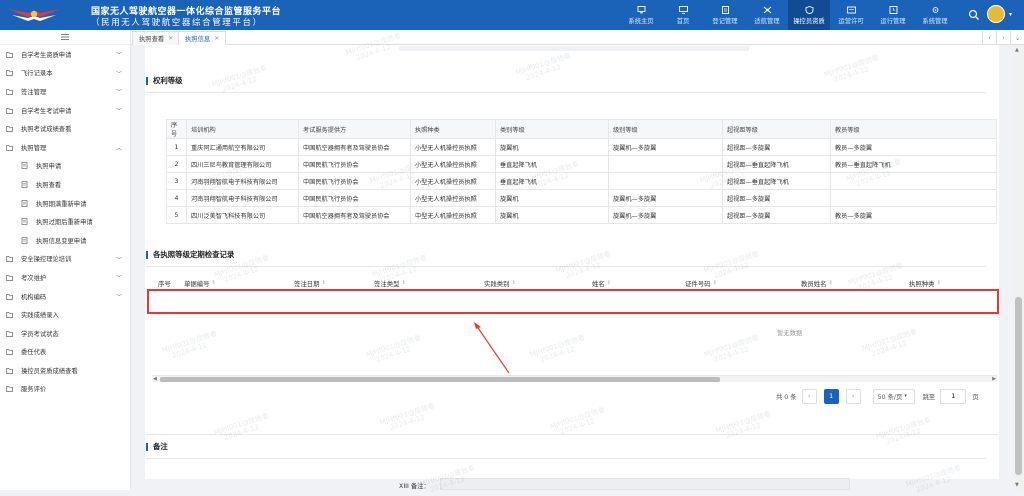  I want to click on nav-registration: 登记管理, so click(725, 15).